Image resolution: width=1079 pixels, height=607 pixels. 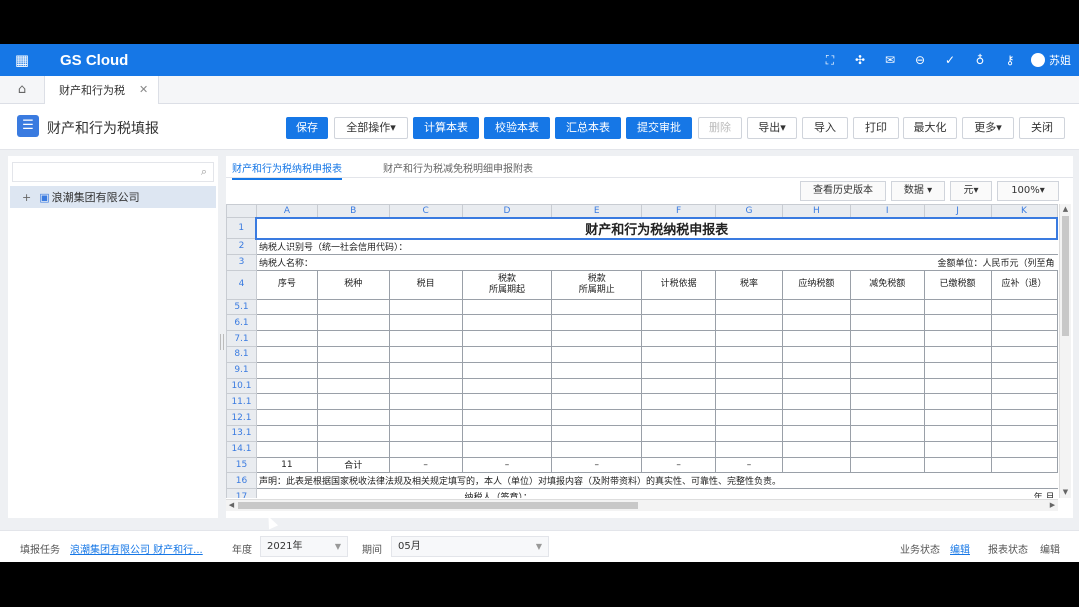 I want to click on unit-dropdown: 元▾, so click(x=971, y=191).